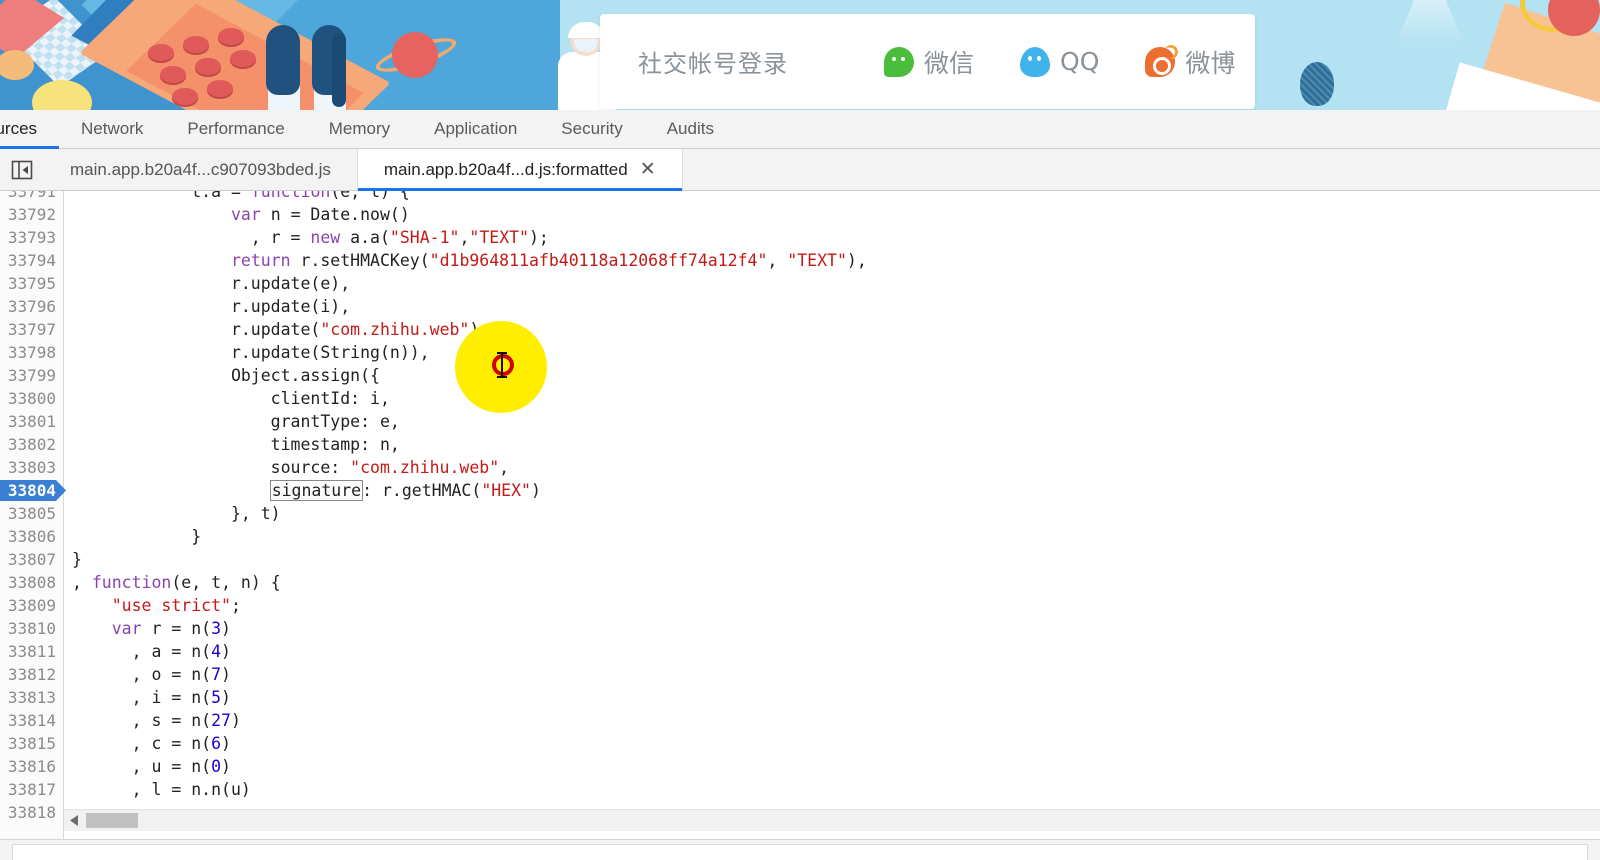 The height and width of the screenshot is (860, 1600). What do you see at coordinates (800, 628) in the screenshot?
I see `code-line: 33810 var r = n(3)` at bounding box center [800, 628].